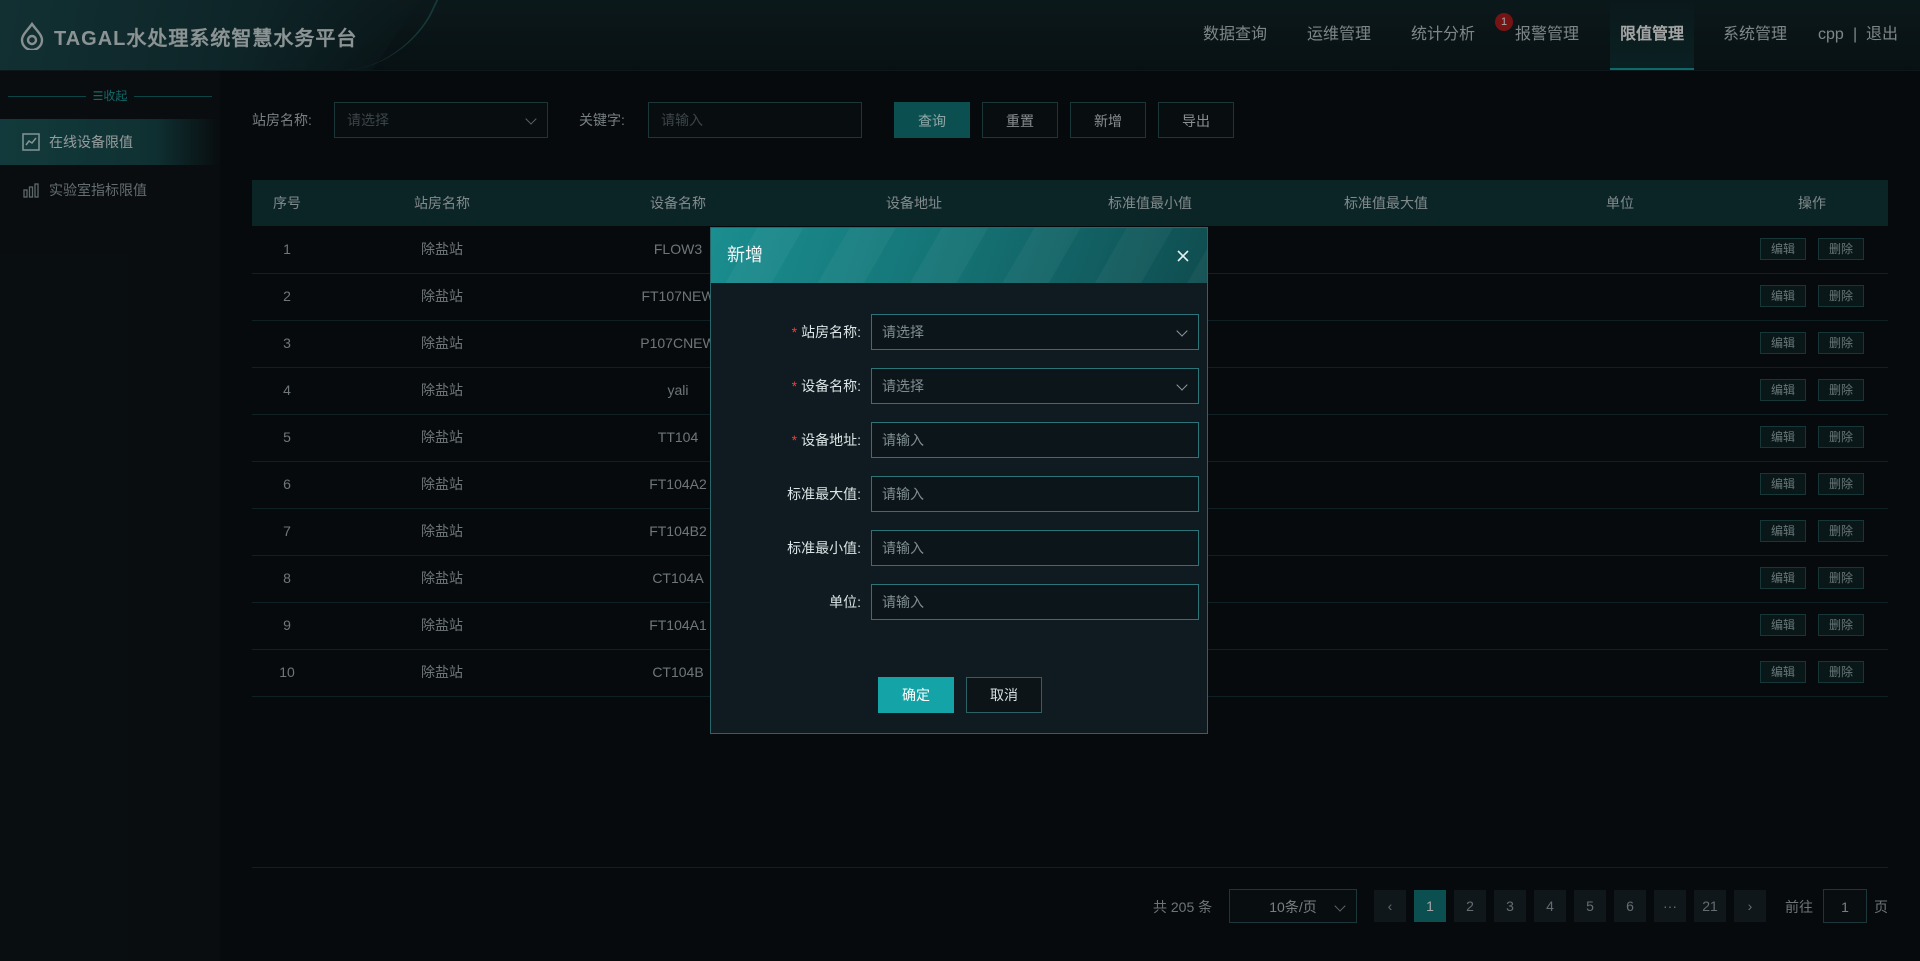 The width and height of the screenshot is (1920, 961). Describe the element at coordinates (845, 602) in the screenshot. I see `form-label-text: 单位:` at that location.